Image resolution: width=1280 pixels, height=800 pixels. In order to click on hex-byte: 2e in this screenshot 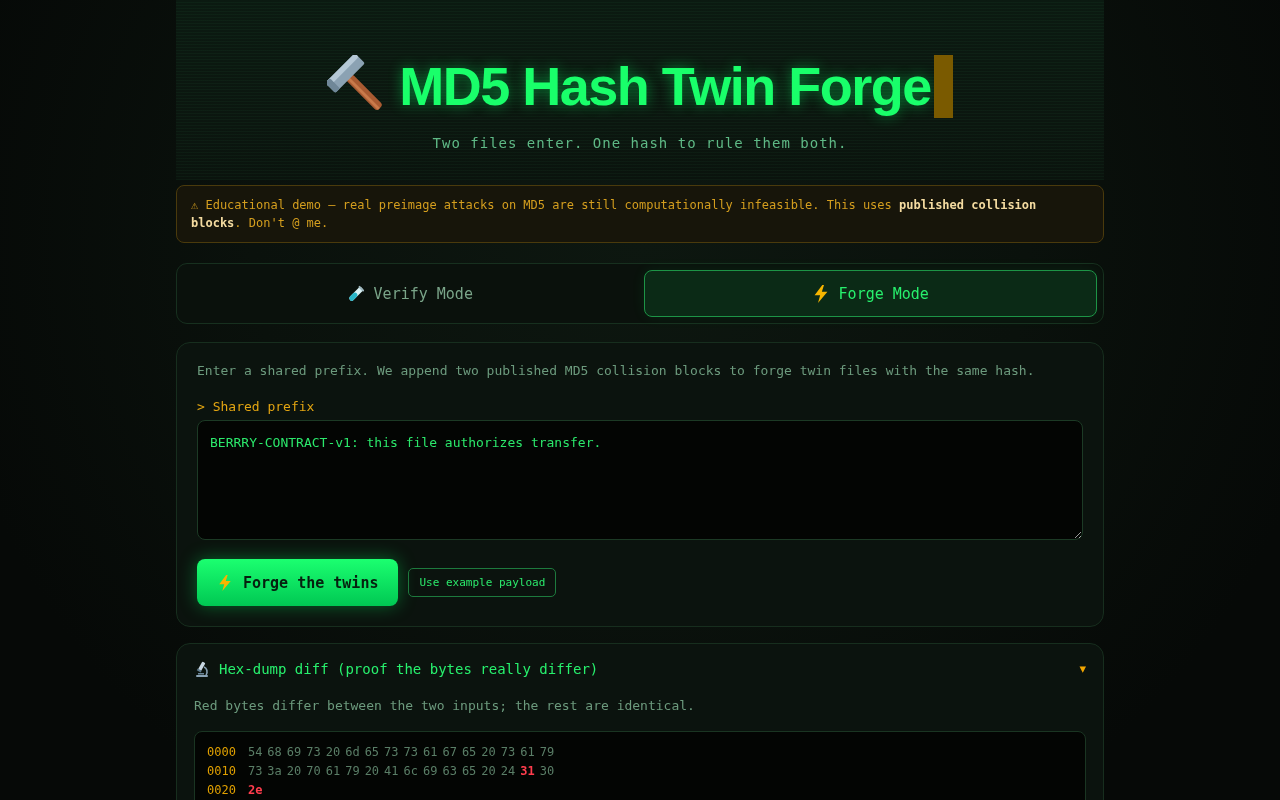, I will do `click(255, 789)`.